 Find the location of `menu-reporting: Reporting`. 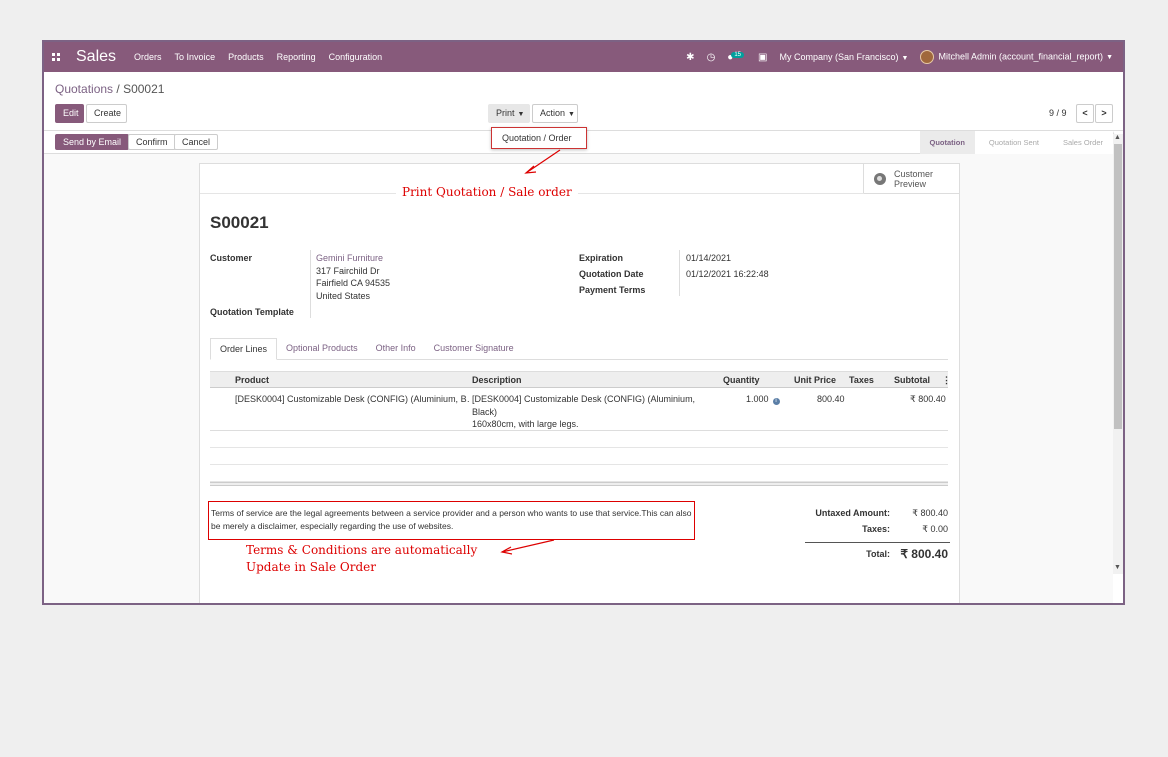

menu-reporting: Reporting is located at coordinates (296, 57).